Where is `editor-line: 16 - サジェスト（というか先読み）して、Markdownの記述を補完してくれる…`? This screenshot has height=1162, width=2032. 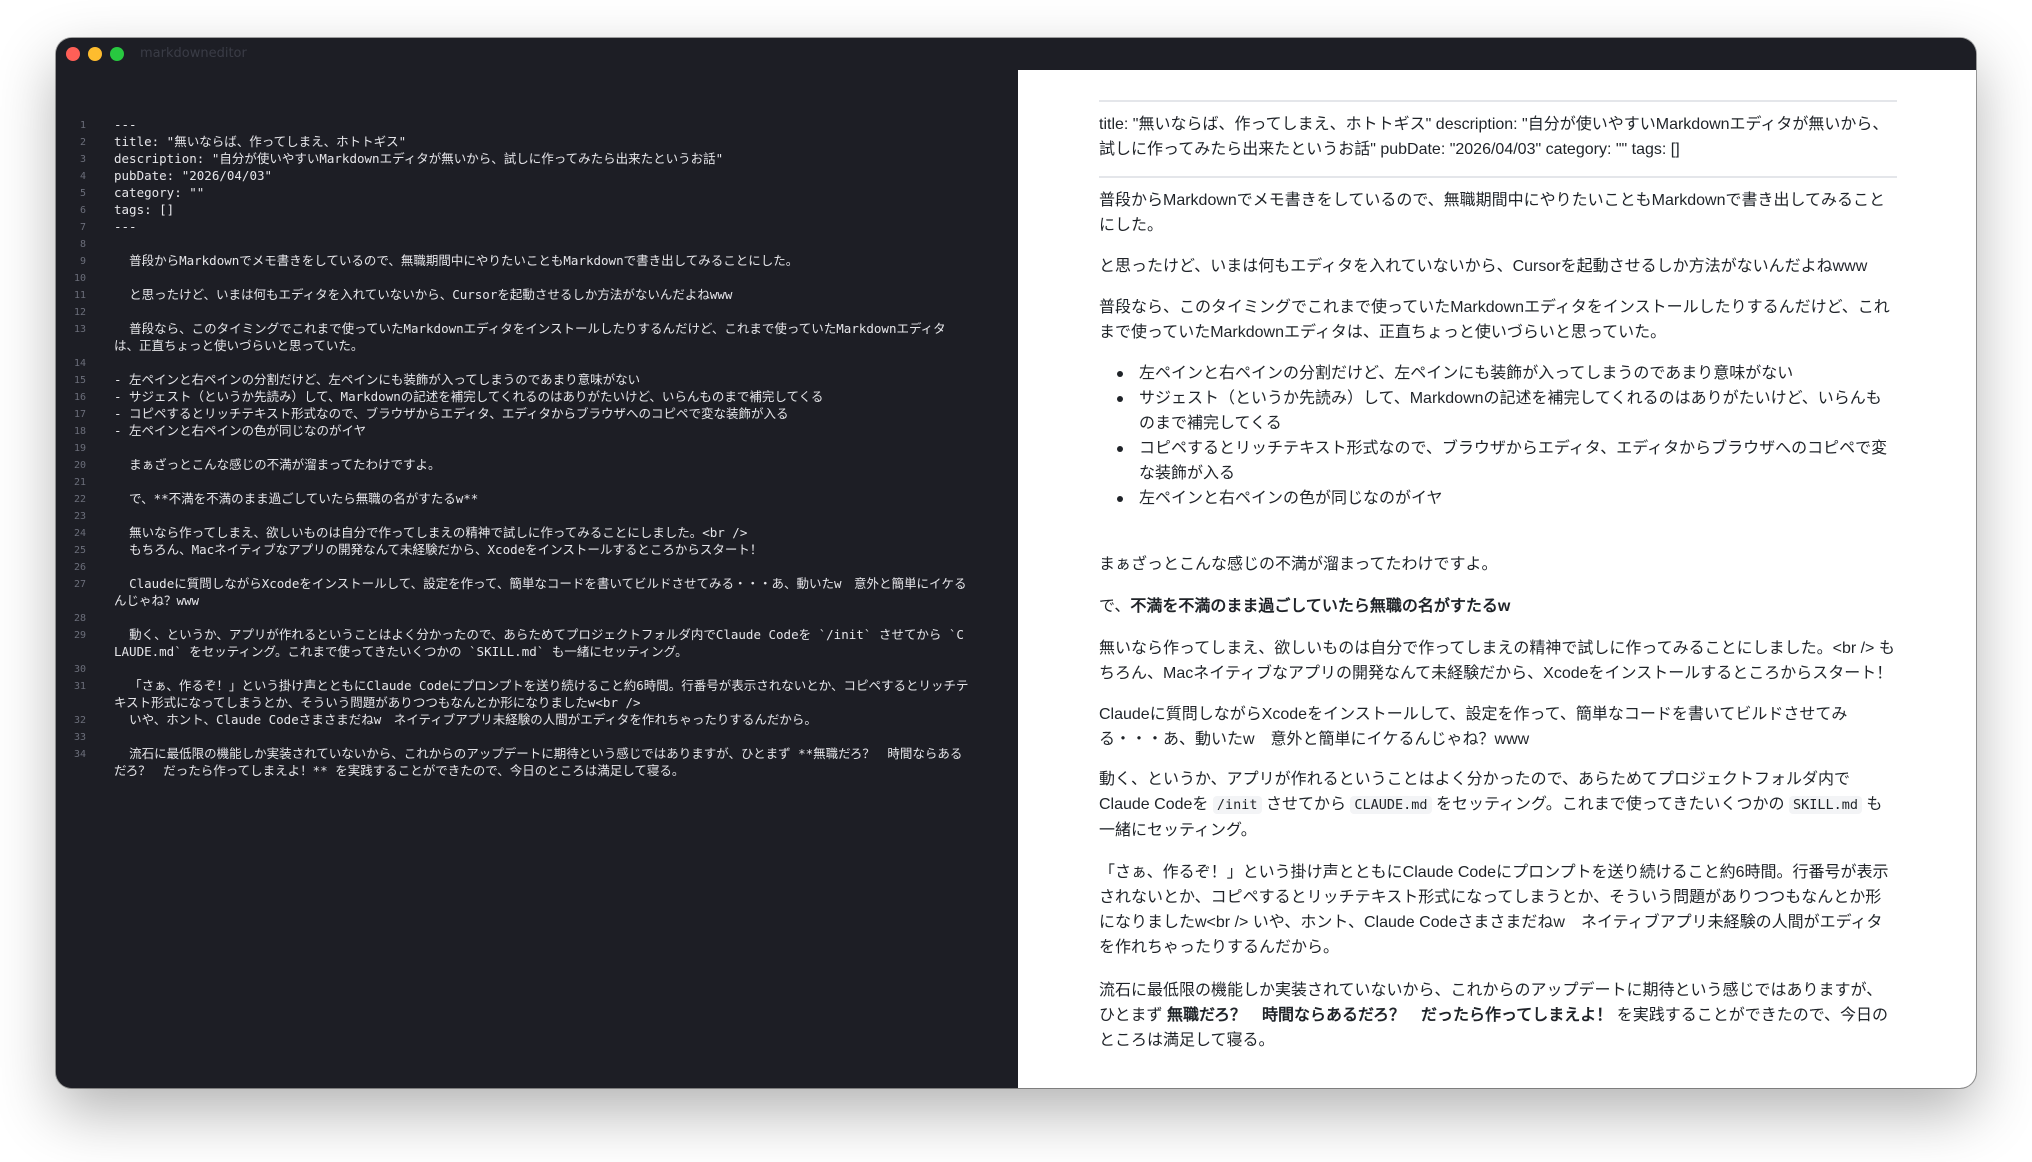
editor-line: 16 - サジェスト（というか先読み）して、Markdownの記述を補完してくれる… is located at coordinates (537, 397).